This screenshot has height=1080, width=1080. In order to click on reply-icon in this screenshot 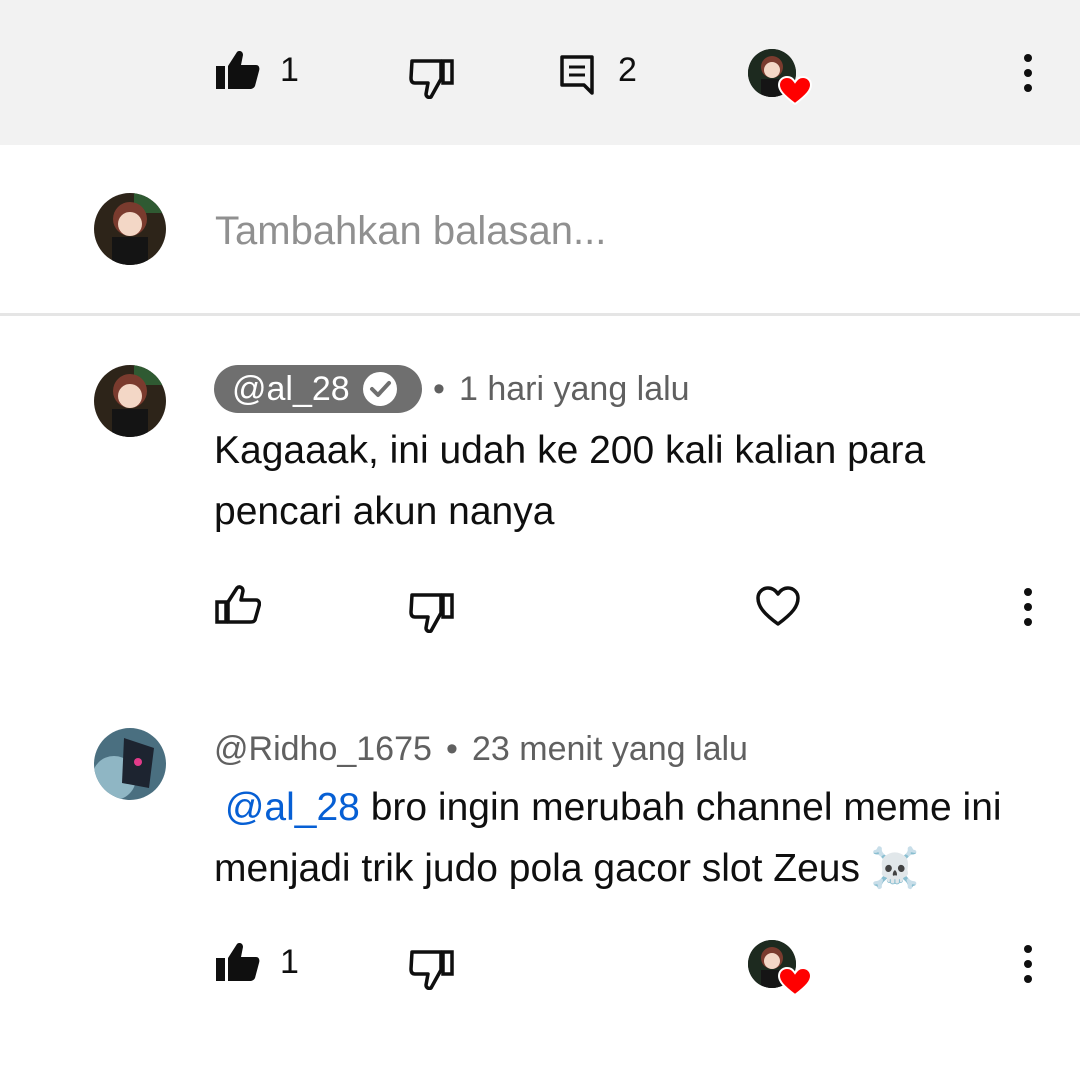, I will do `click(577, 75)`.